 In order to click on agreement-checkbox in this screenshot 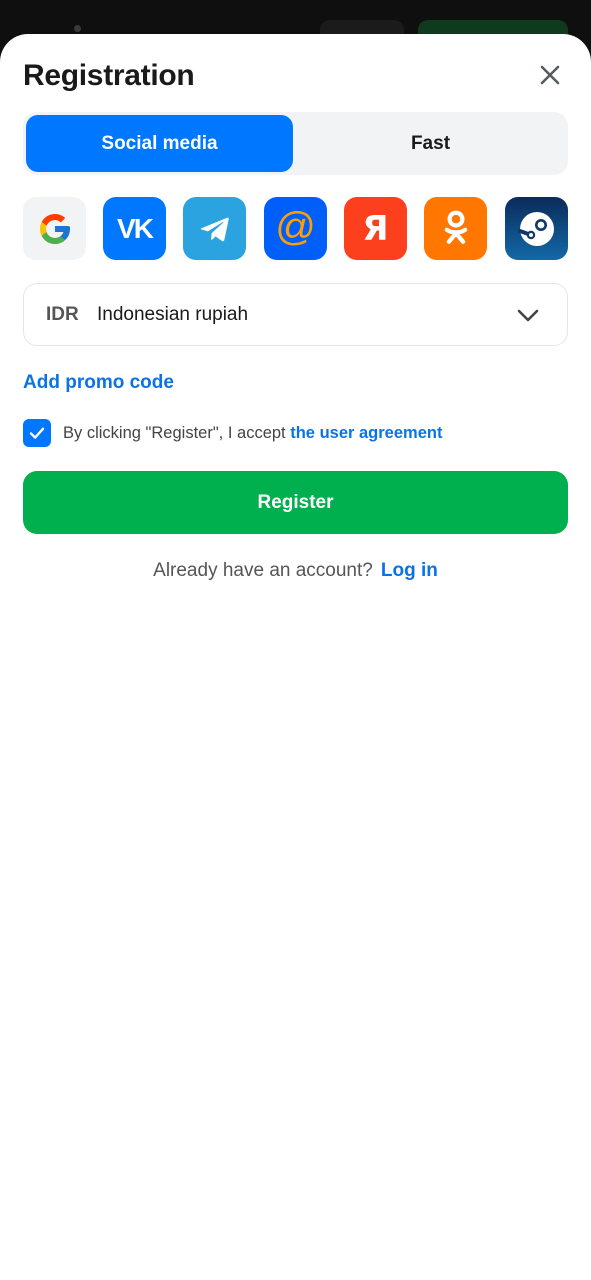, I will do `click(37, 433)`.